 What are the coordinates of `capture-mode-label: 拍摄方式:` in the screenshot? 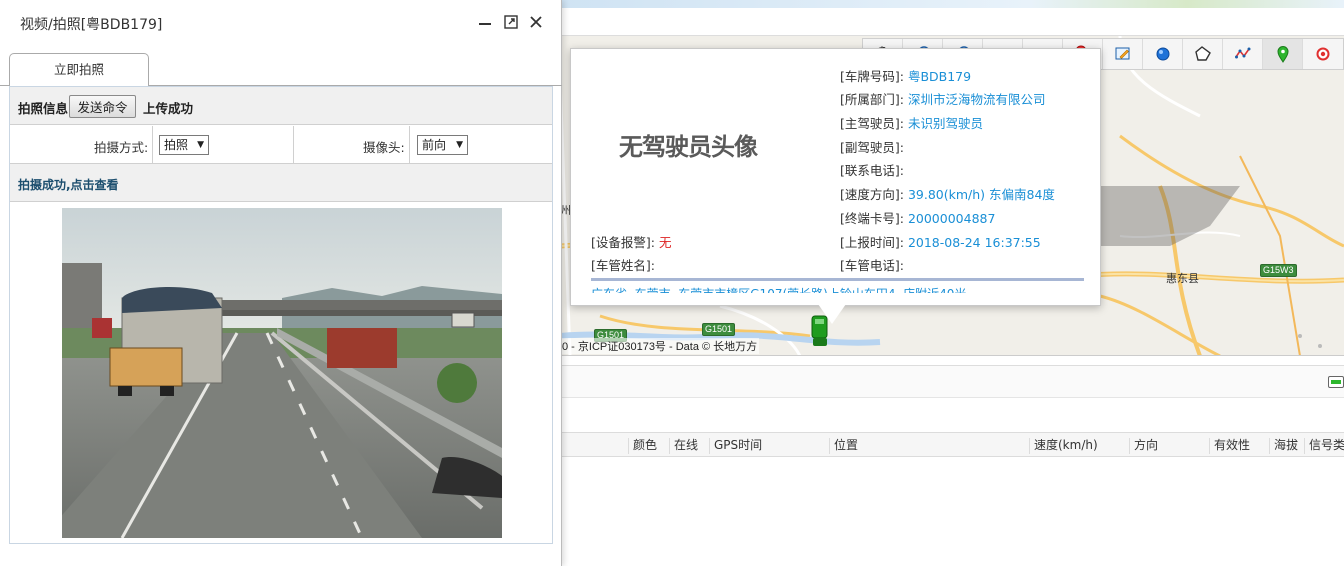 It's located at (121, 147).